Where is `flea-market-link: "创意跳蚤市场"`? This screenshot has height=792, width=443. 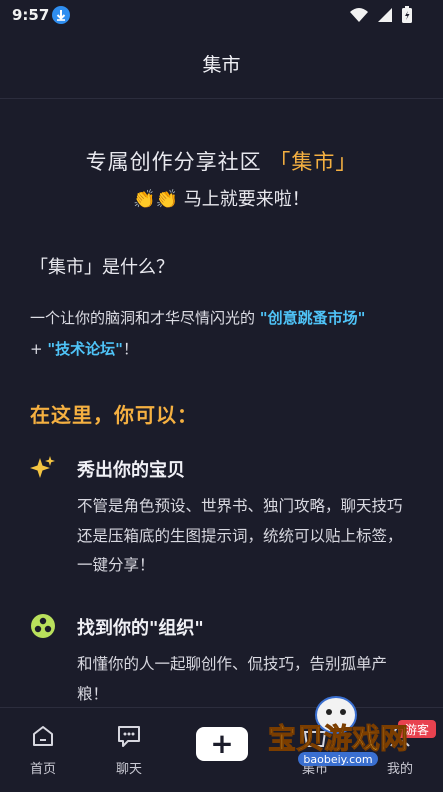
flea-market-link: "创意跳蚤市场" is located at coordinates (313, 318).